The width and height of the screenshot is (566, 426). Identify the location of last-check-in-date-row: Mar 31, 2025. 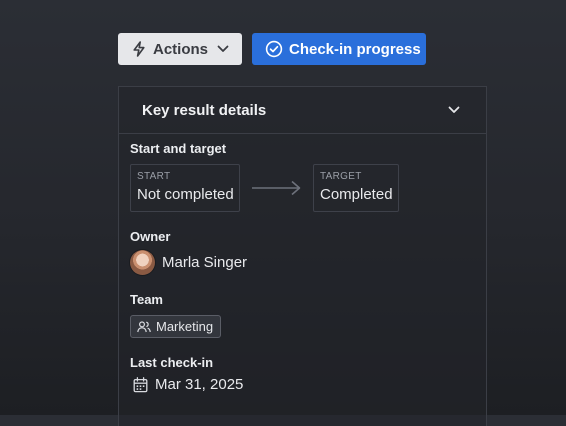
(188, 384).